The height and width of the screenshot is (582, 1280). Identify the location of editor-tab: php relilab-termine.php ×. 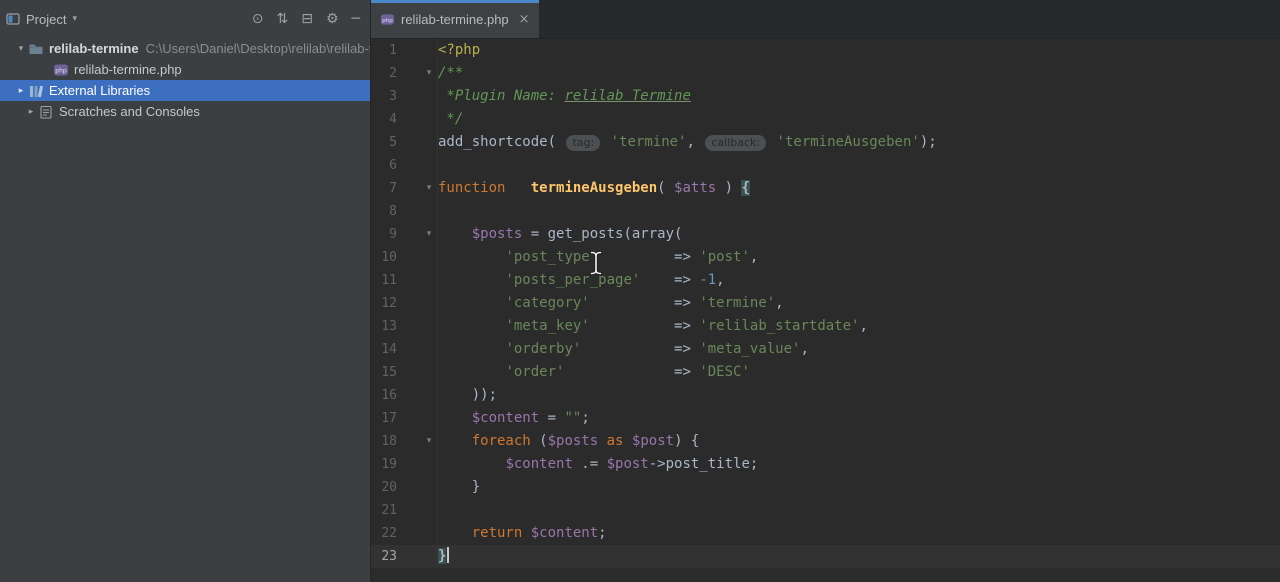
(455, 19).